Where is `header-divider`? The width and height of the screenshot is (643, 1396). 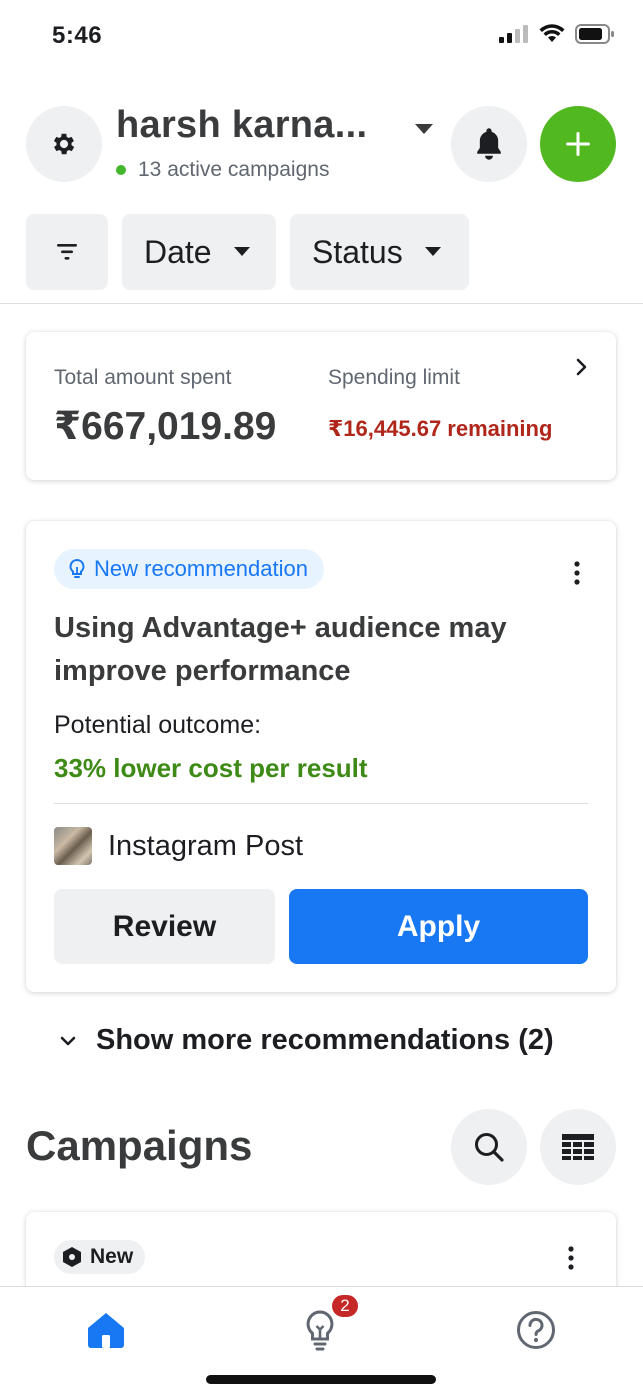
header-divider is located at coordinates (321, 303).